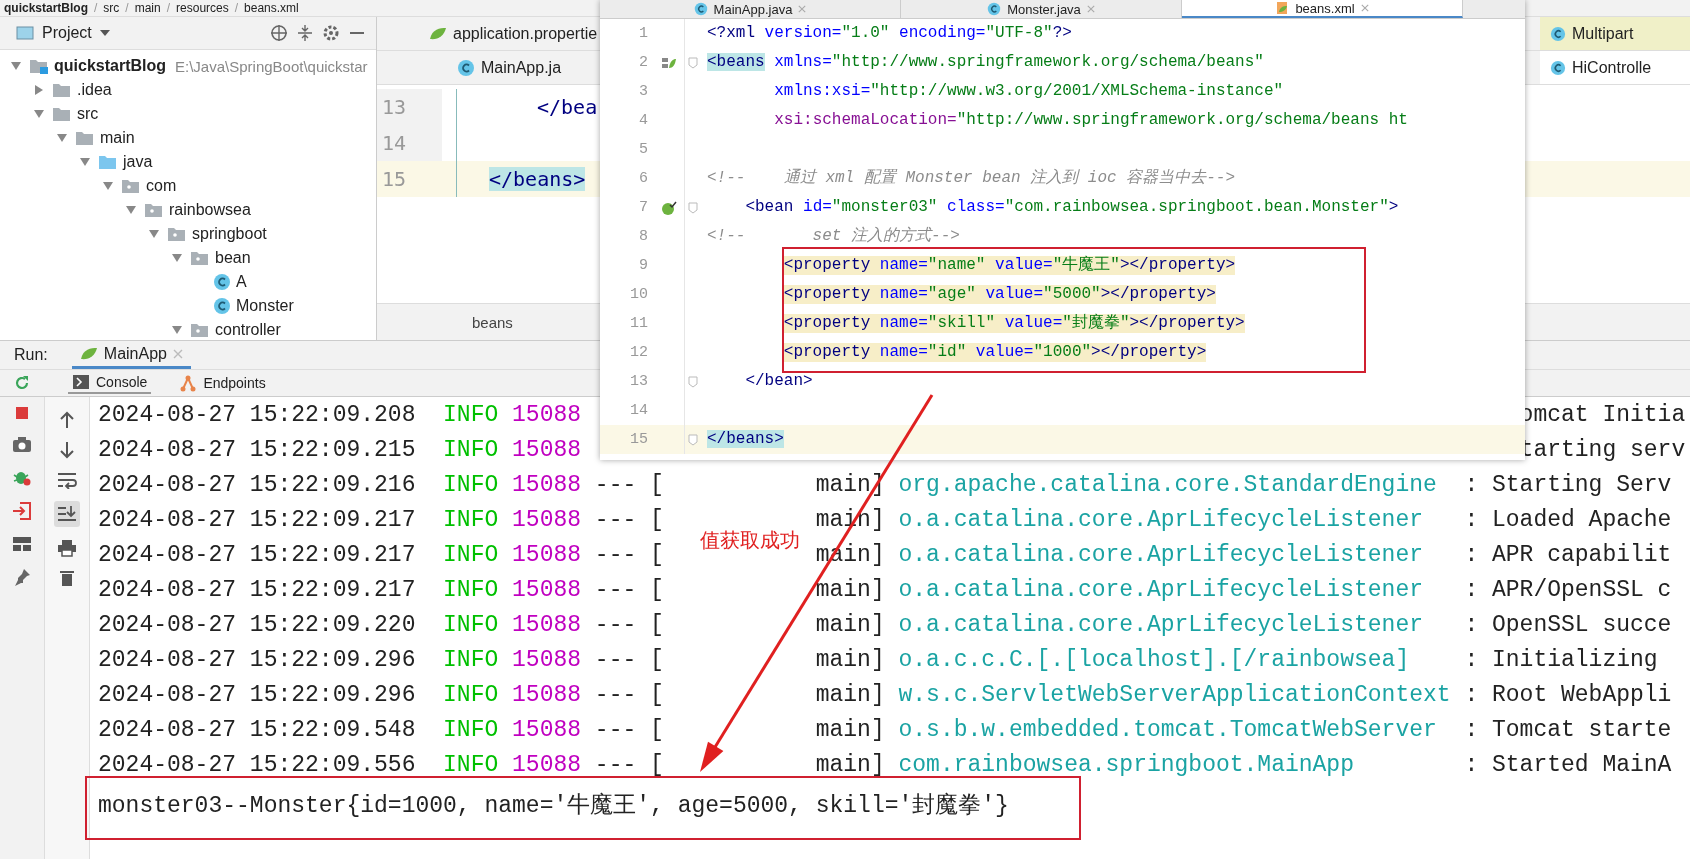 This screenshot has width=1690, height=859. What do you see at coordinates (177, 234) in the screenshot?
I see `package-icon` at bounding box center [177, 234].